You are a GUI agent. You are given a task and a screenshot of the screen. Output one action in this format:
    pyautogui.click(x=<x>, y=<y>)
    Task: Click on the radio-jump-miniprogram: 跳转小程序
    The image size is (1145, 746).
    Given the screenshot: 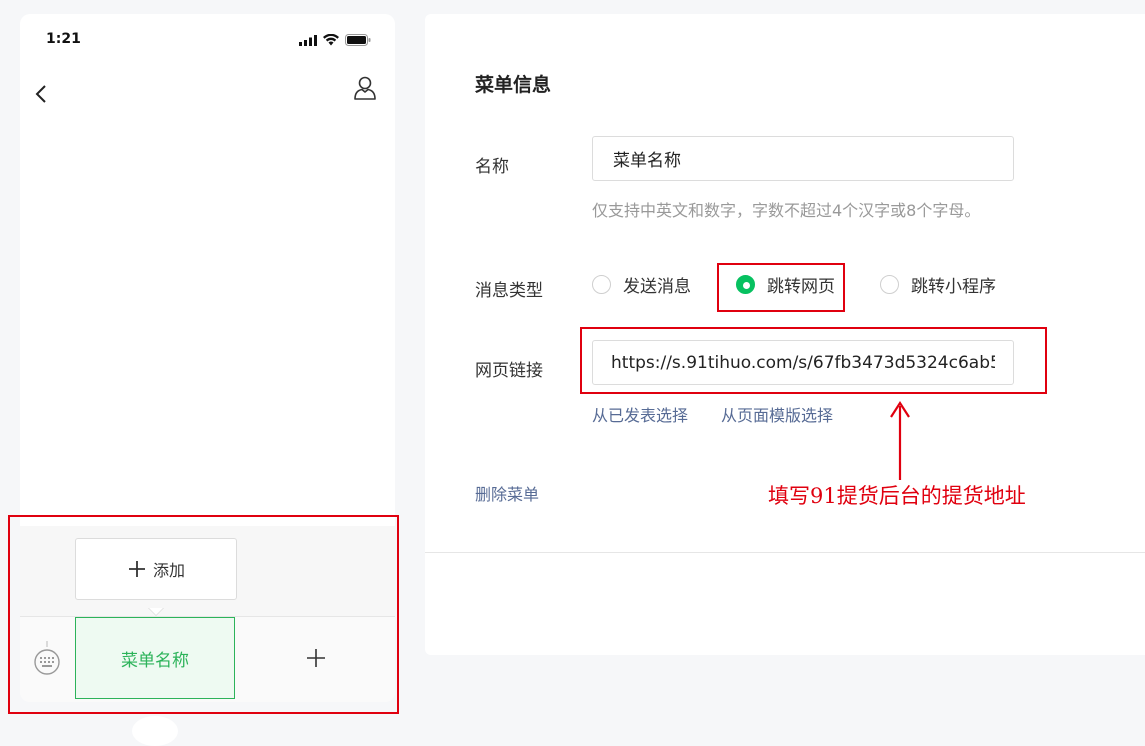 What is the action you would take?
    pyautogui.click(x=938, y=284)
    